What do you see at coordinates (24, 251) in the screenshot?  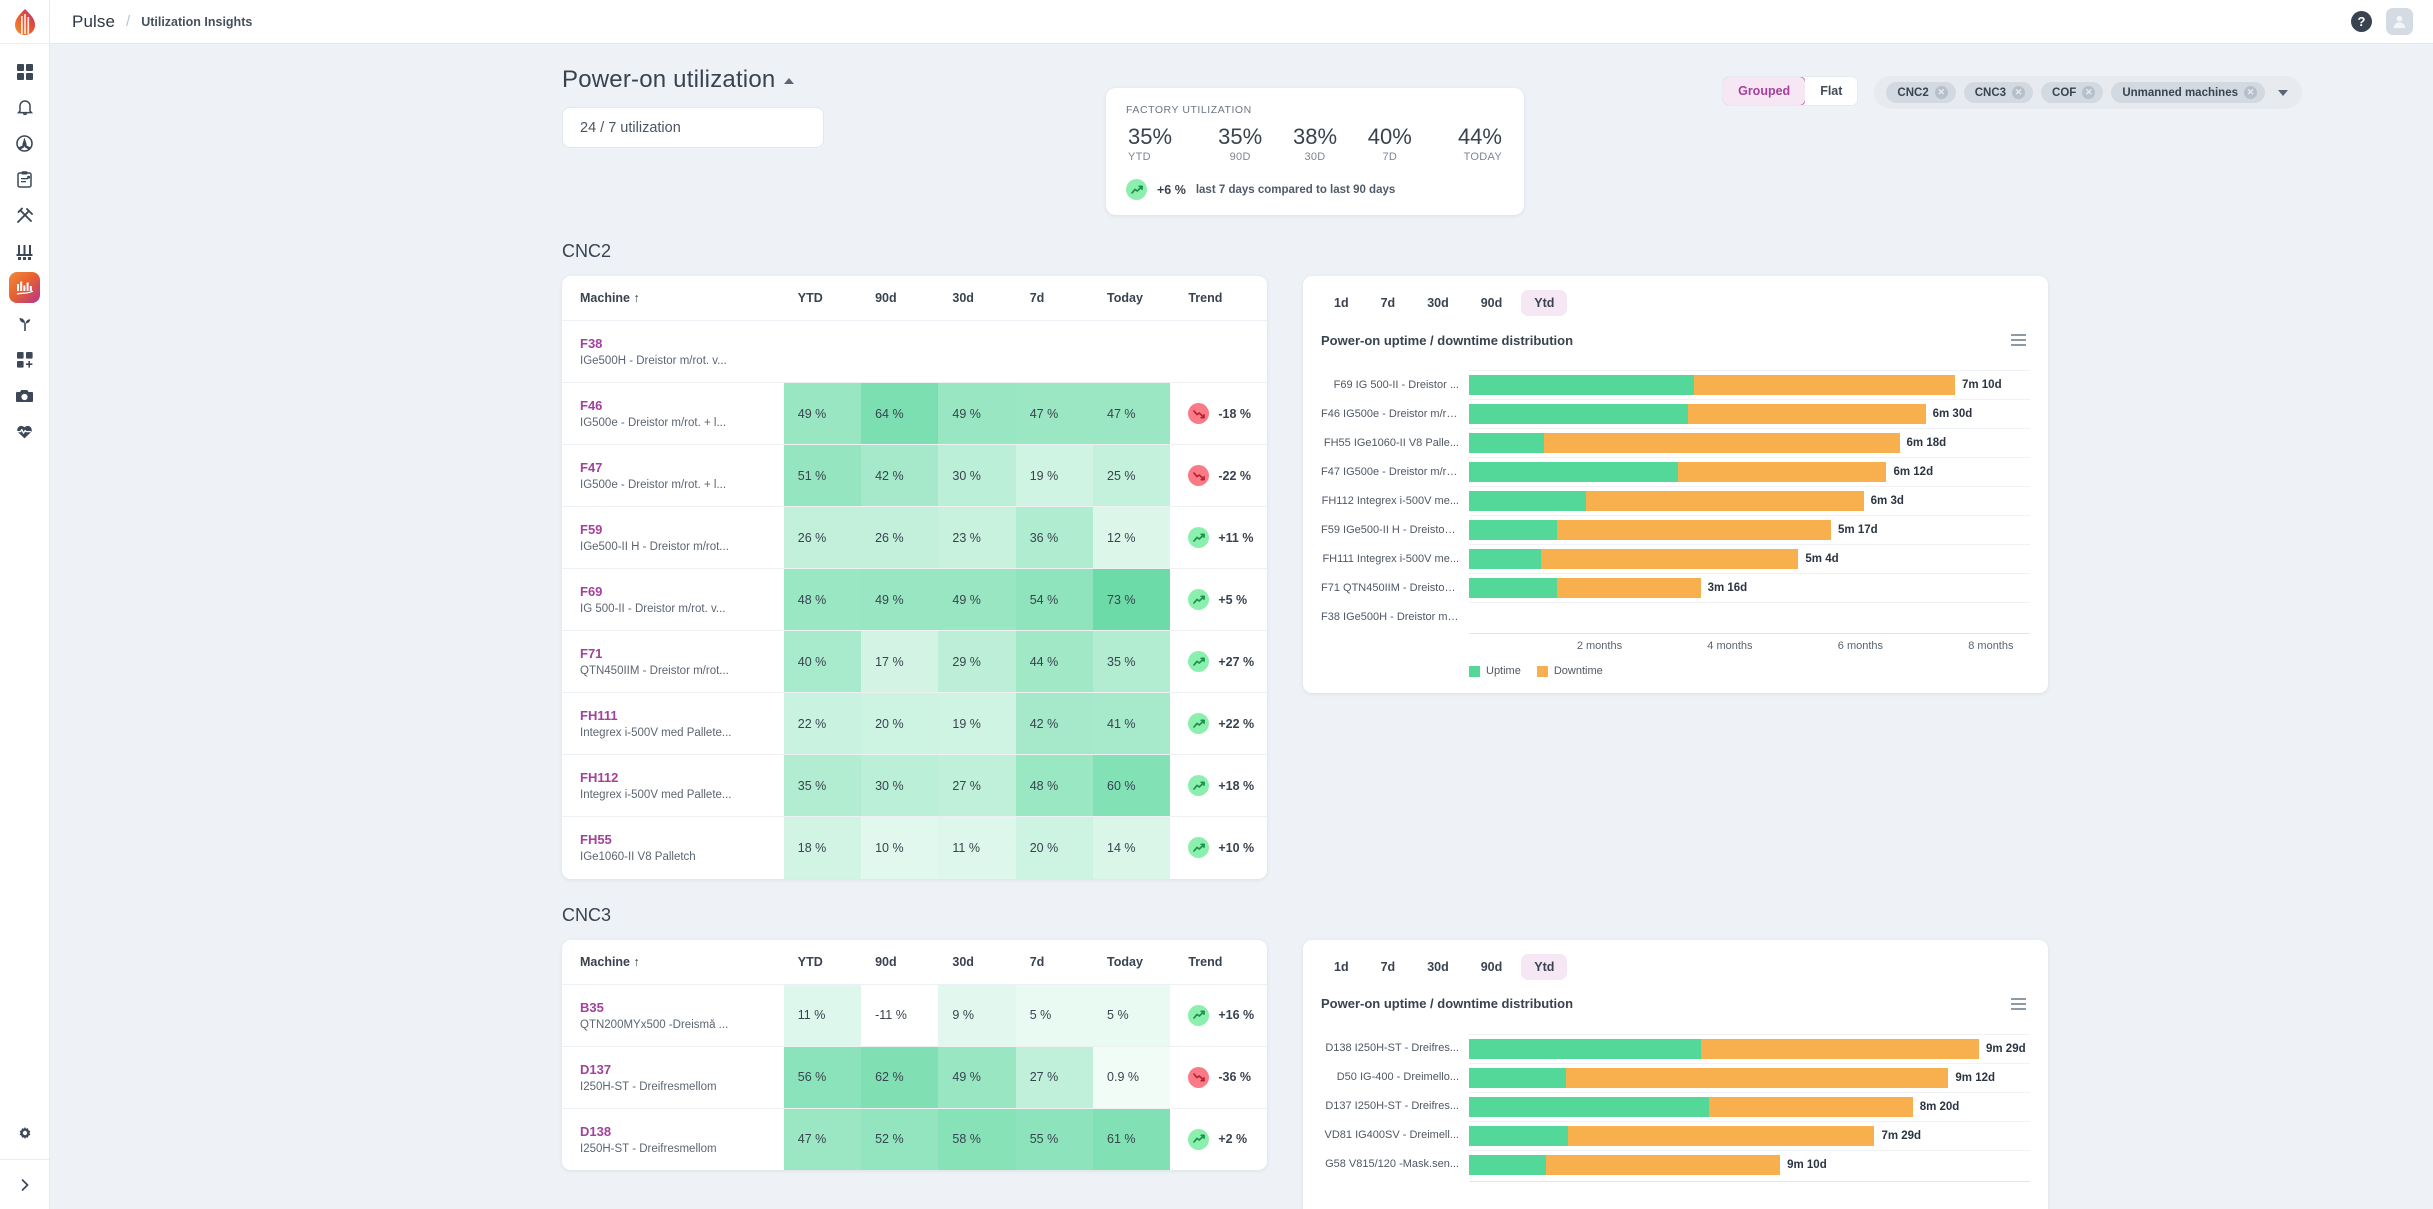 I see `sidebar-item-production` at bounding box center [24, 251].